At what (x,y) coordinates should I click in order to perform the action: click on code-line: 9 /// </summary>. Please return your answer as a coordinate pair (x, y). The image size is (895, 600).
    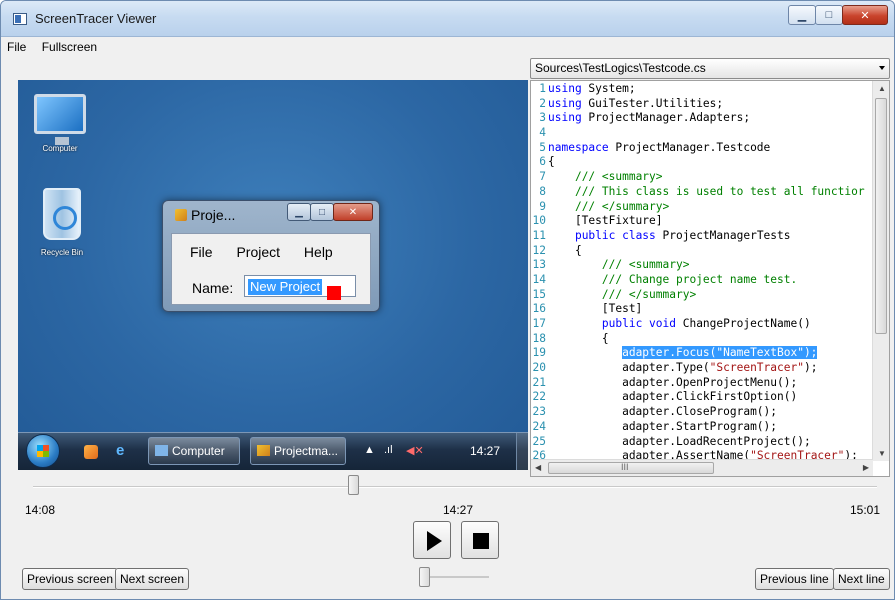
    Looking at the image, I should click on (702, 207).